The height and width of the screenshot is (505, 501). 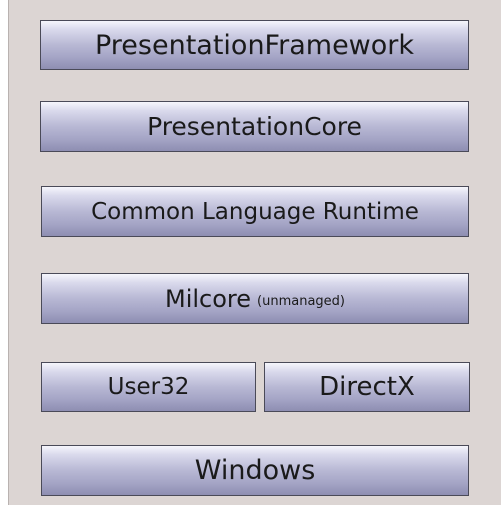 I want to click on milcore-unmanaged-note: (unmanaged), so click(x=301, y=301).